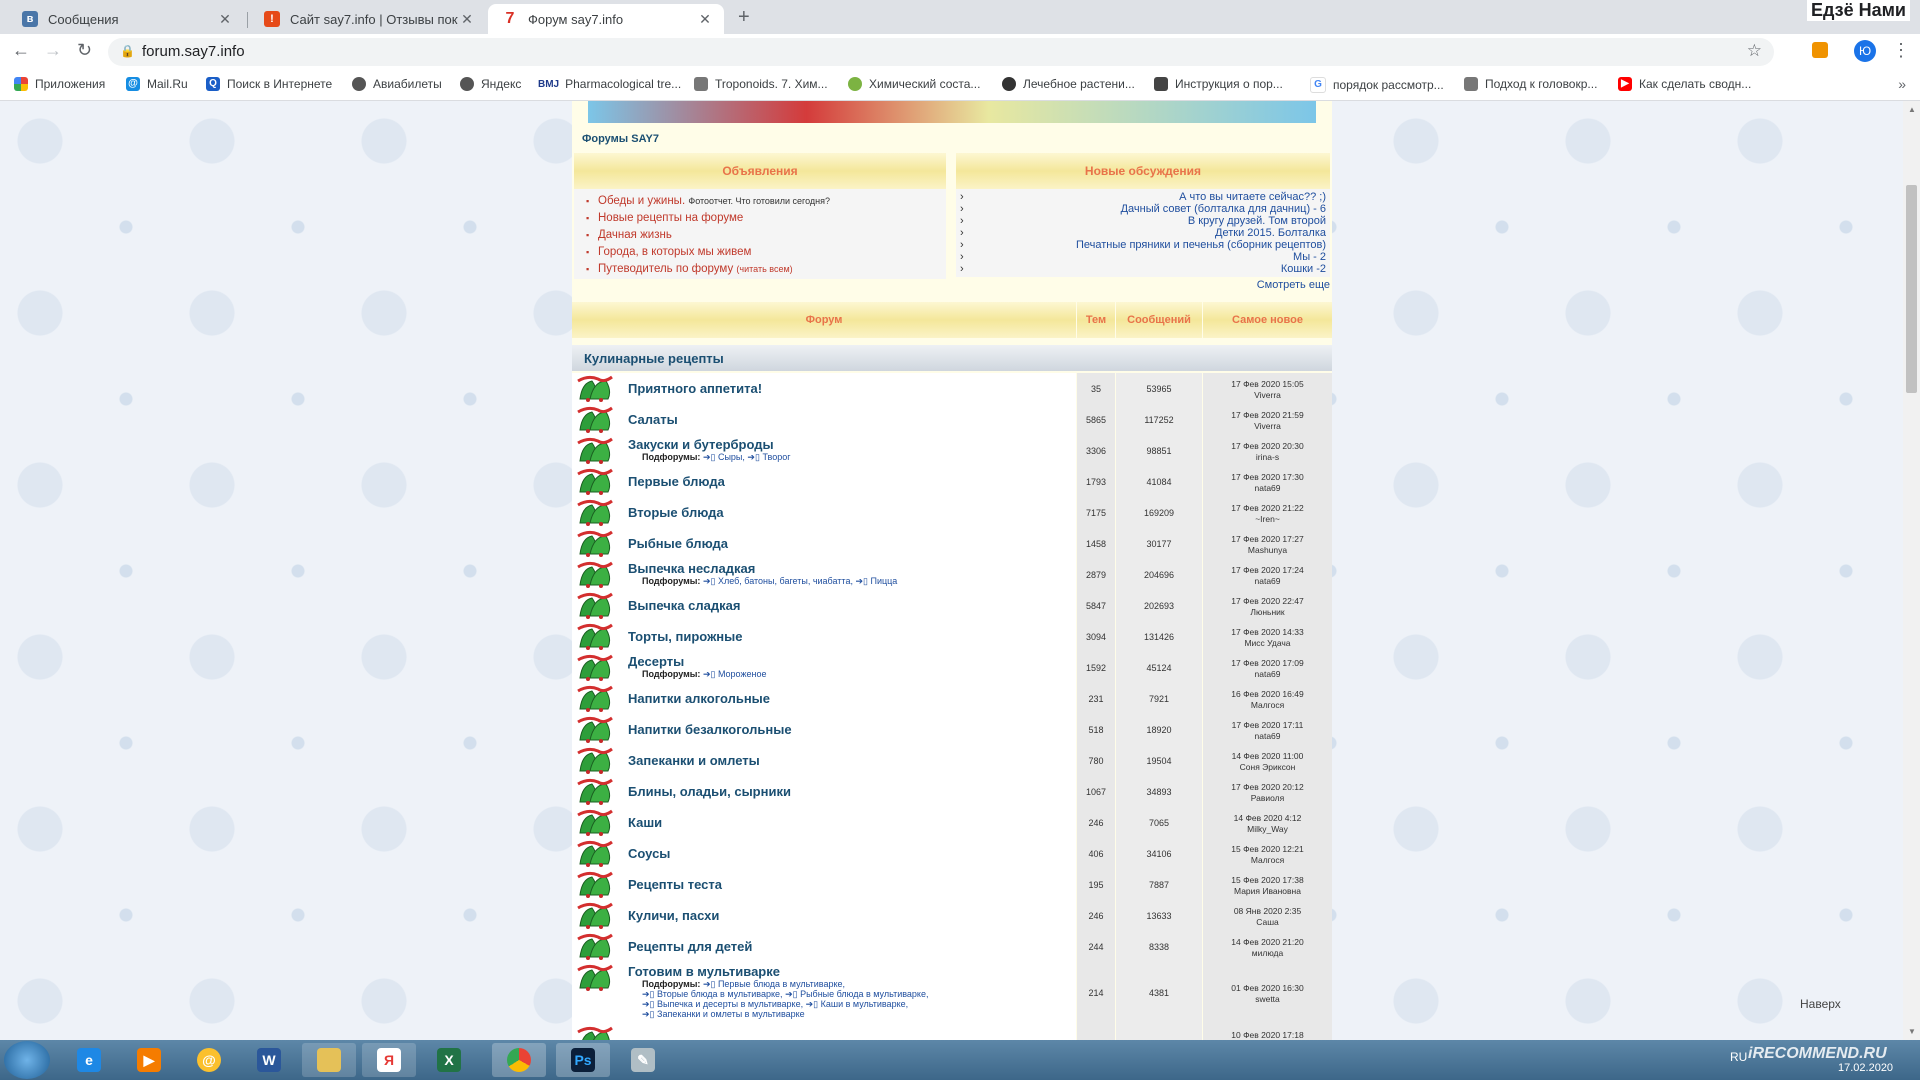 This screenshot has height=1080, width=1920. Describe the element at coordinates (1143, 197) in the screenshot. I see `discussion-link: А что вы читаете сейчас?? ;)` at that location.